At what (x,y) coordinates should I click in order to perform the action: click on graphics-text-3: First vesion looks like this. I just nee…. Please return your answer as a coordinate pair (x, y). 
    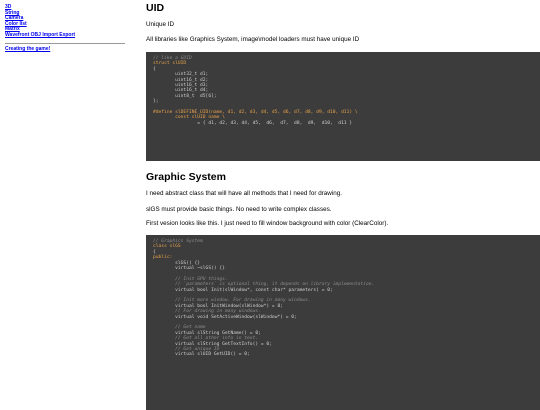
    Looking at the image, I should click on (267, 223).